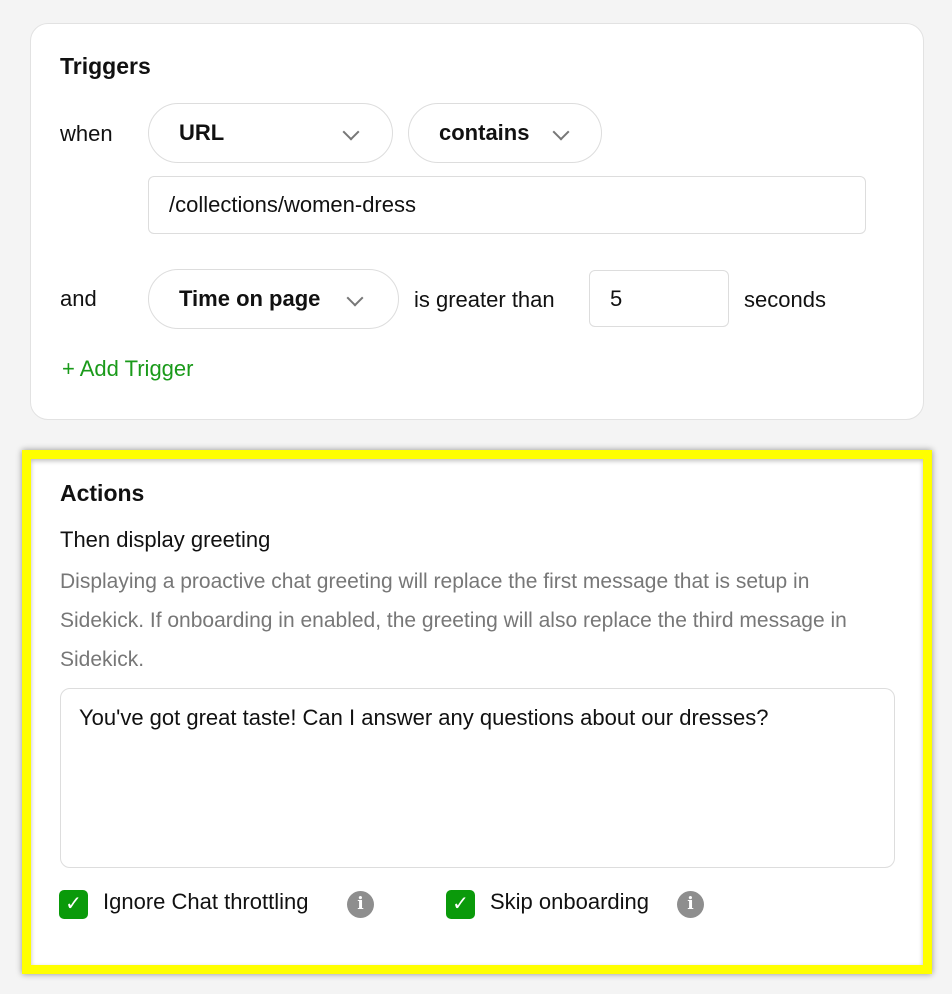  What do you see at coordinates (507, 205) in the screenshot?
I see `url-input: /collections/women-dress` at bounding box center [507, 205].